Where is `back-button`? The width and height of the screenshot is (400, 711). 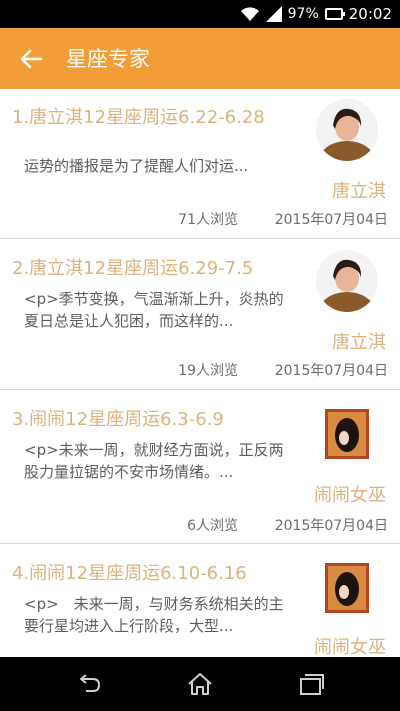 back-button is located at coordinates (31, 59).